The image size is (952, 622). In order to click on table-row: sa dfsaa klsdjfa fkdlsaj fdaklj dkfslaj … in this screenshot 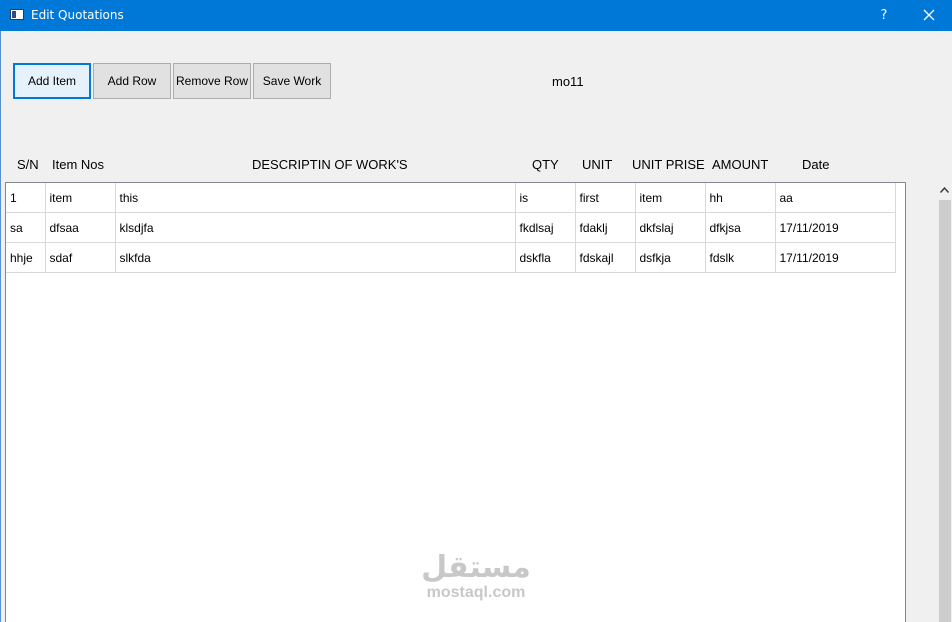, I will do `click(451, 227)`.